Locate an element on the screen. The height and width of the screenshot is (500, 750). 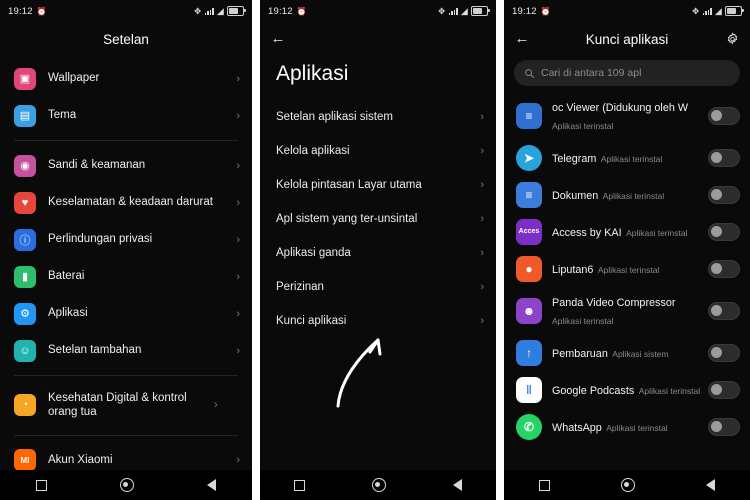
app-lock-row: ≡ Dokumen Aplikasi terinstal is located at coordinates (627, 194).